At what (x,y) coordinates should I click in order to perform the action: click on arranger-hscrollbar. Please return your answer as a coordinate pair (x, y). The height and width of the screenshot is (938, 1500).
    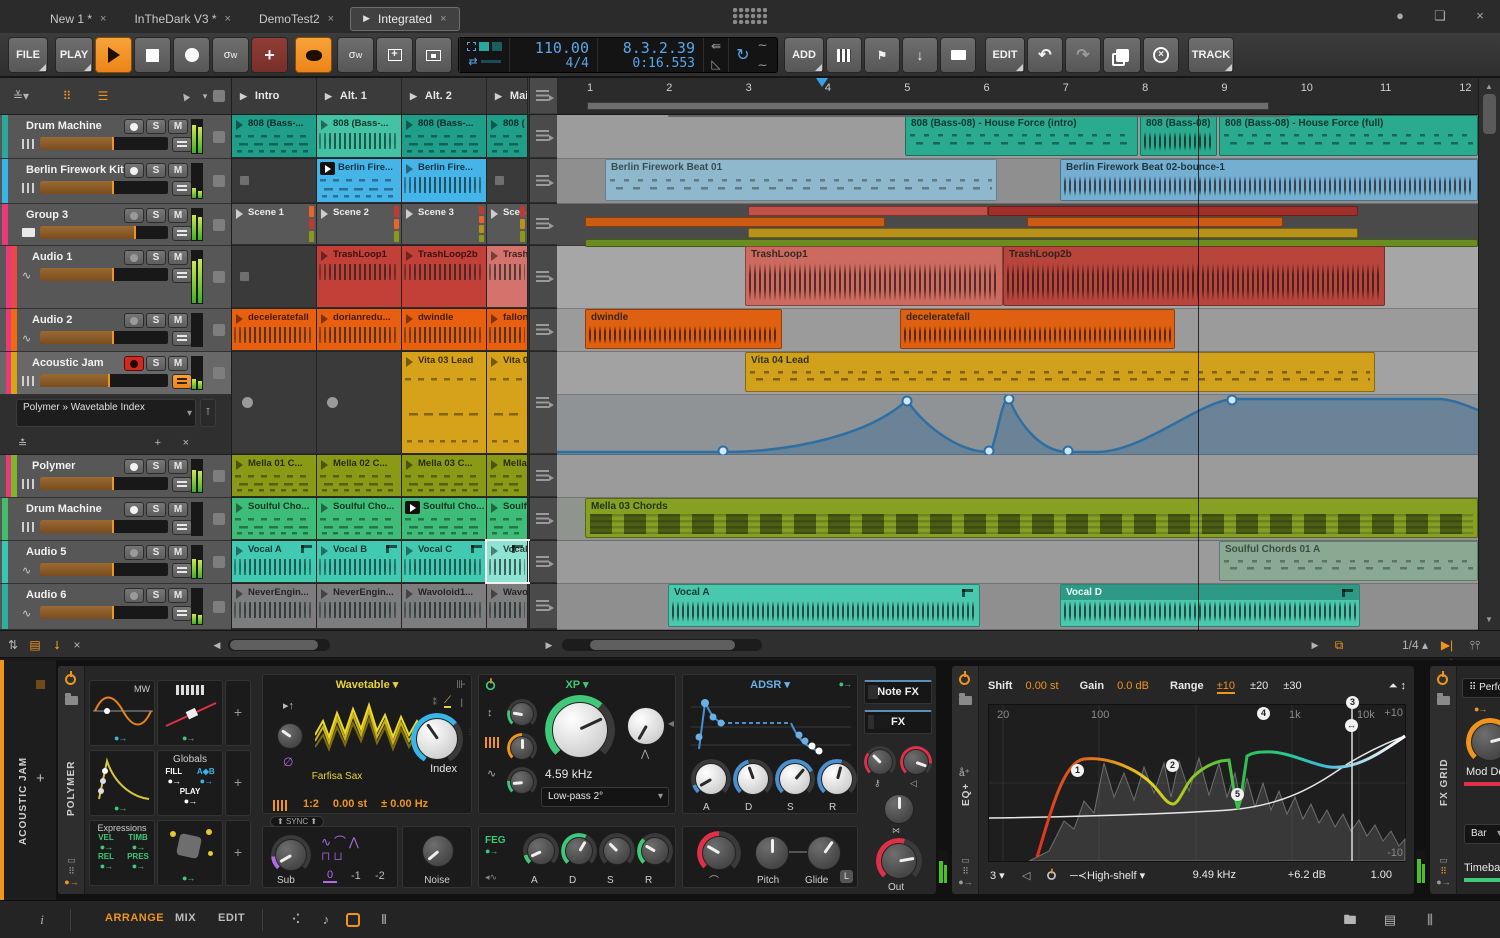
    Looking at the image, I should click on (662, 645).